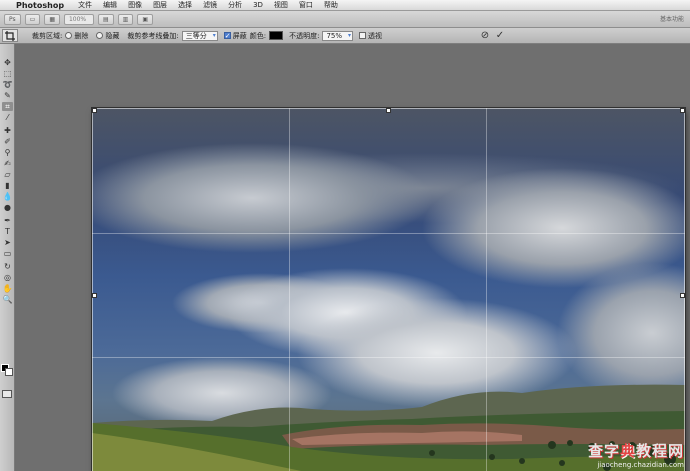 This screenshot has height=471, width=690. I want to click on shield-color-swatch, so click(276, 35).